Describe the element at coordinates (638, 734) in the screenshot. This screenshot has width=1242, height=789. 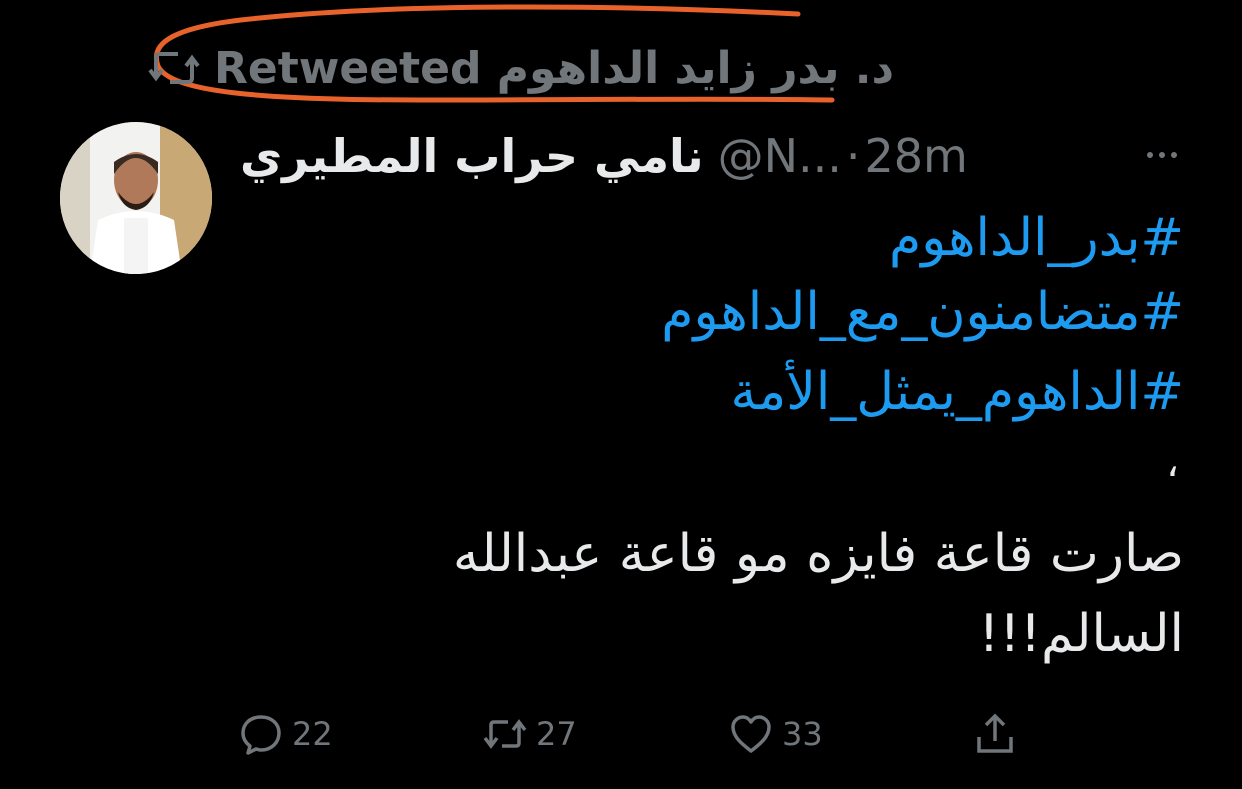
I see `action-bar: 22 27 33` at that location.